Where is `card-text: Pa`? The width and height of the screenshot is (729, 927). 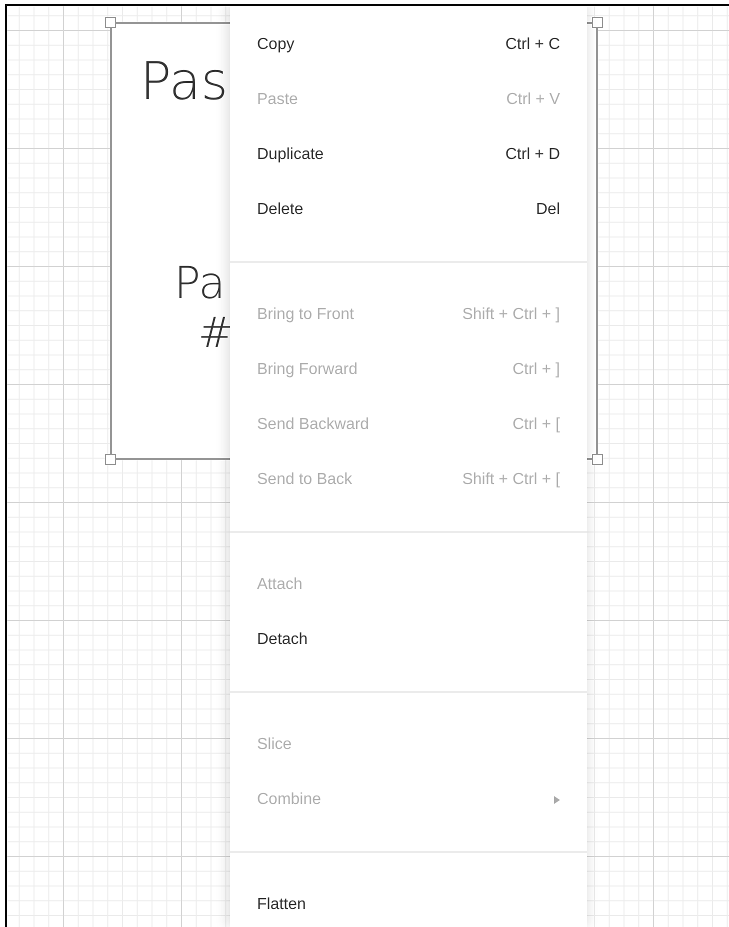 card-text: Pa is located at coordinates (200, 284).